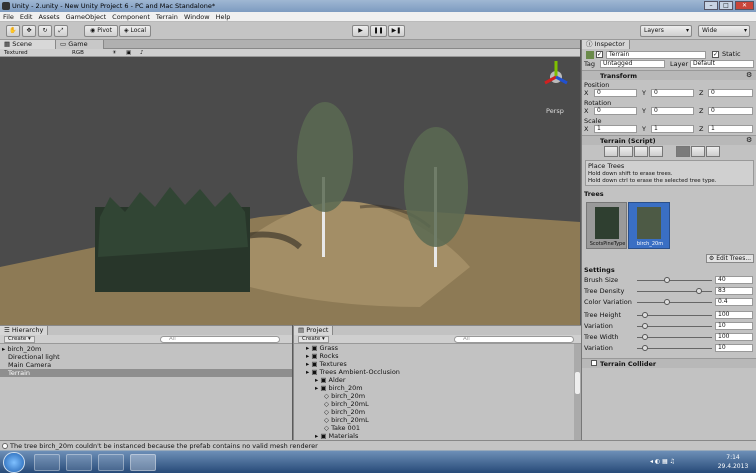  I want to click on tab-scene: ▦ Scene, so click(28, 44).